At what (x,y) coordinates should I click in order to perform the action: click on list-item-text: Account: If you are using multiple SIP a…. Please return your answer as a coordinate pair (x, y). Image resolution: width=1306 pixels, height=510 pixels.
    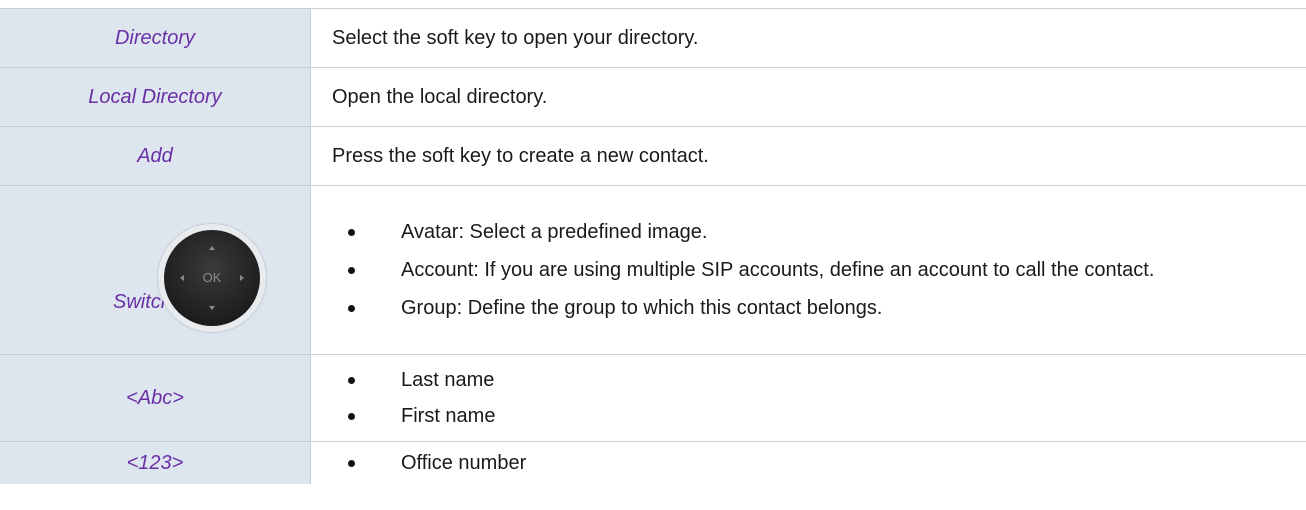
    Looking at the image, I should click on (778, 270).